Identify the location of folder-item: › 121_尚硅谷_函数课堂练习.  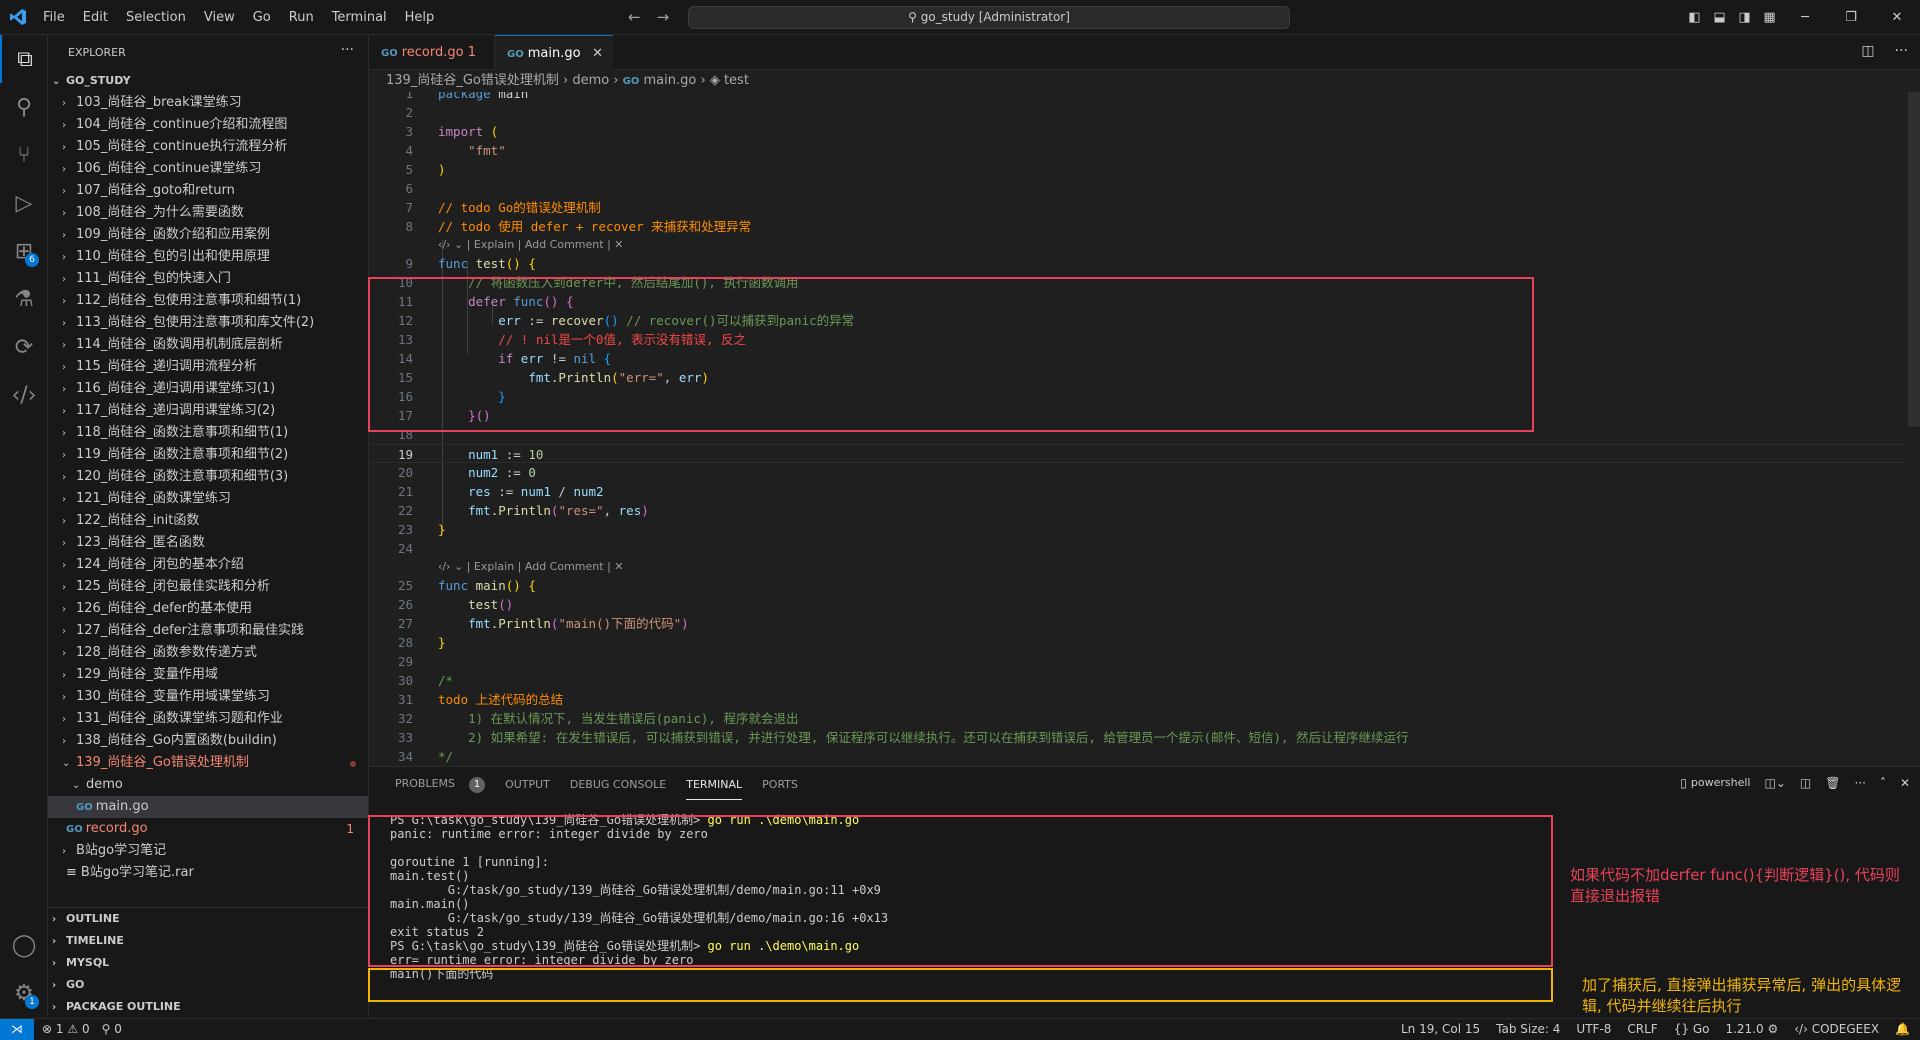
(208, 499).